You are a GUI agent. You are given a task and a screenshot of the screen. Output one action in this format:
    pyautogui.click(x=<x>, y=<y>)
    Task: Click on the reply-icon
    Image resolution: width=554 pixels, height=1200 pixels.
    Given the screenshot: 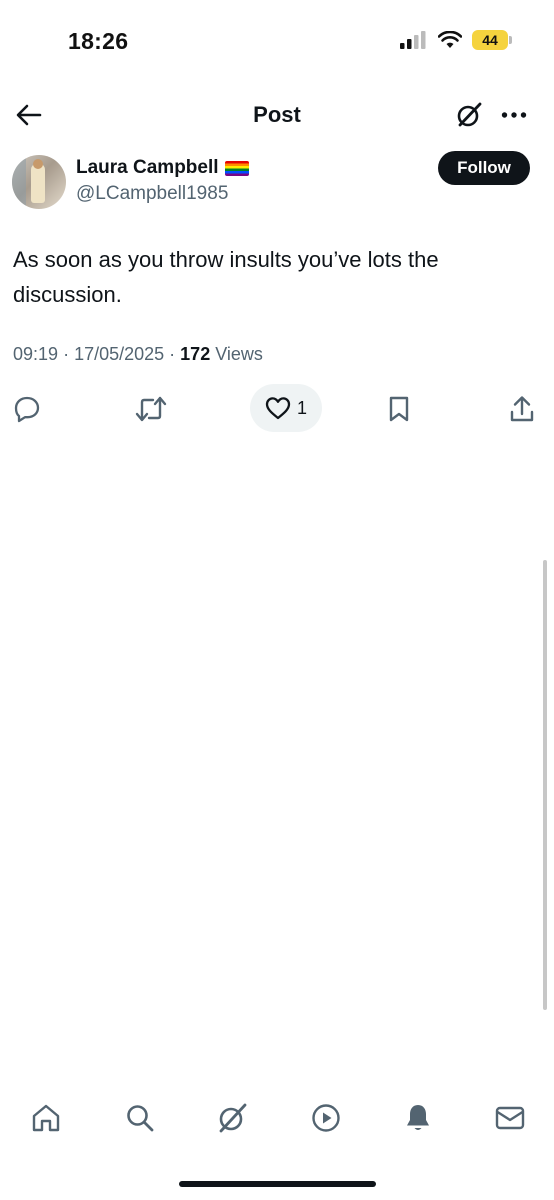 What is the action you would take?
    pyautogui.click(x=27, y=409)
    